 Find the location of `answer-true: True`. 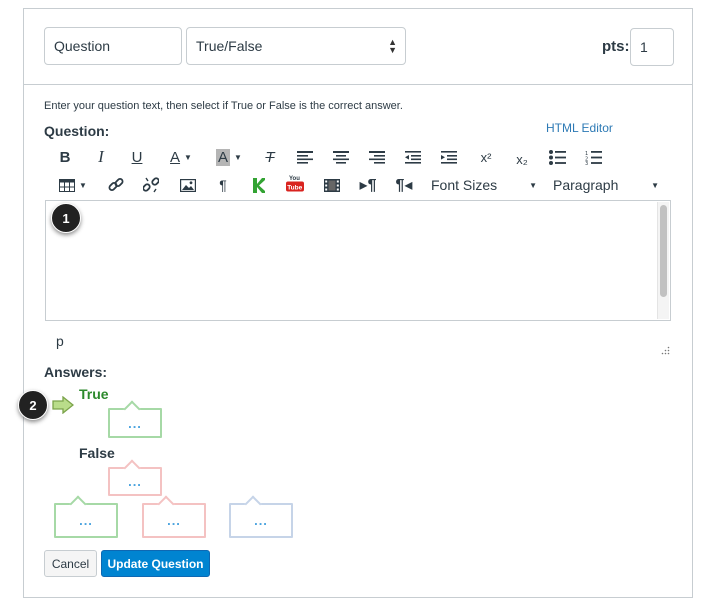

answer-true: True is located at coordinates (94, 394).